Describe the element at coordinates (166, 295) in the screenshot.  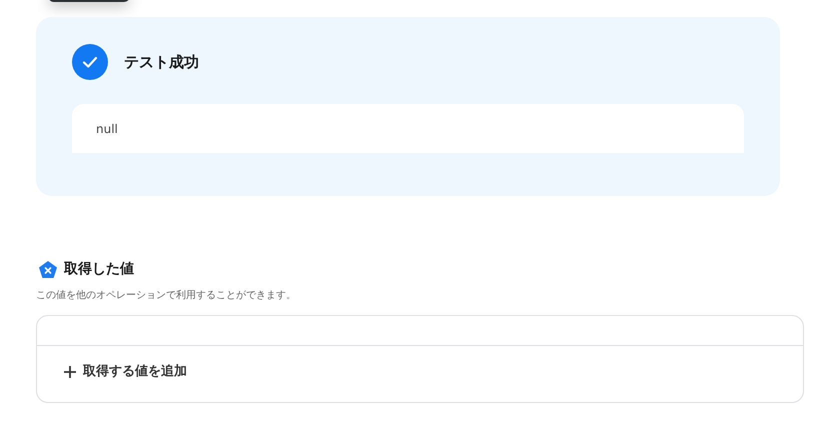
I see `section-description: この値を他のオペレーションで利用することができます。` at that location.